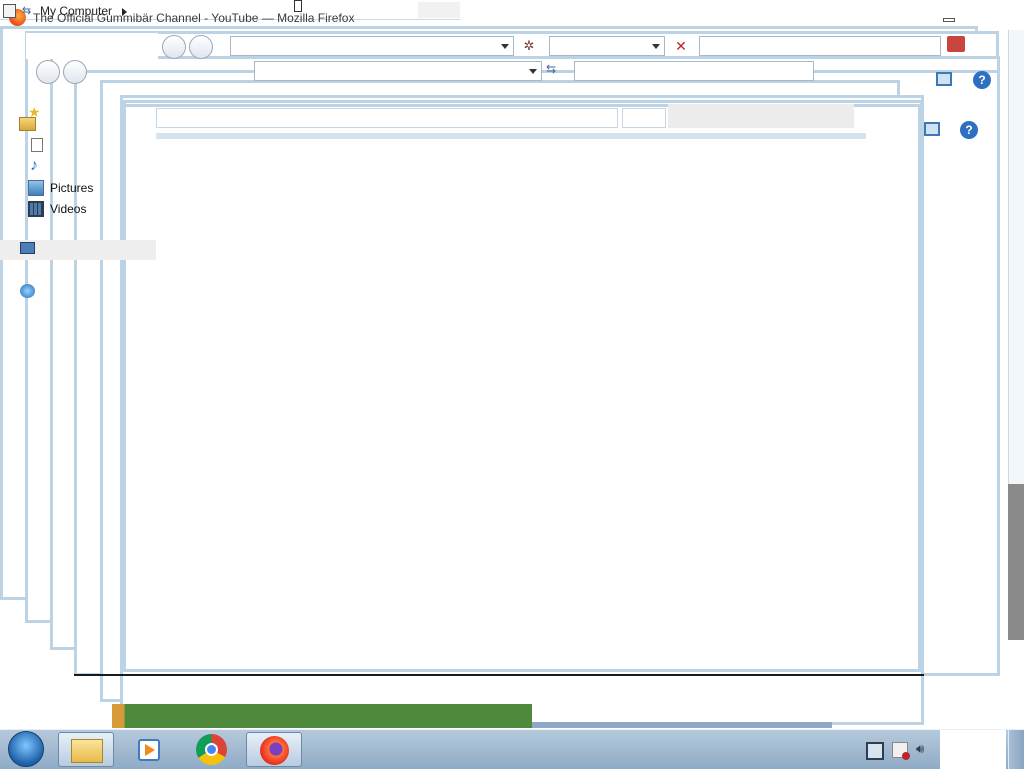  I want to click on back-button, so click(174, 47).